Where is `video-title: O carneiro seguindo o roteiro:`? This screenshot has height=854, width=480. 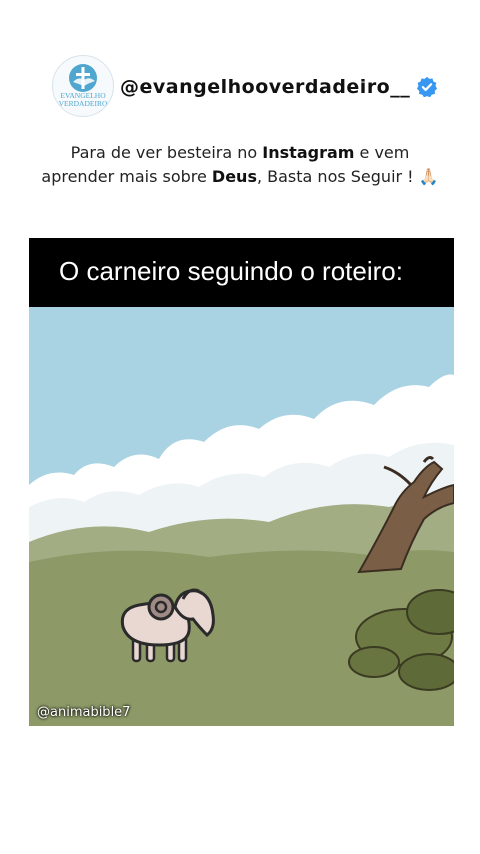 video-title: O carneiro seguindo o roteiro: is located at coordinates (231, 271).